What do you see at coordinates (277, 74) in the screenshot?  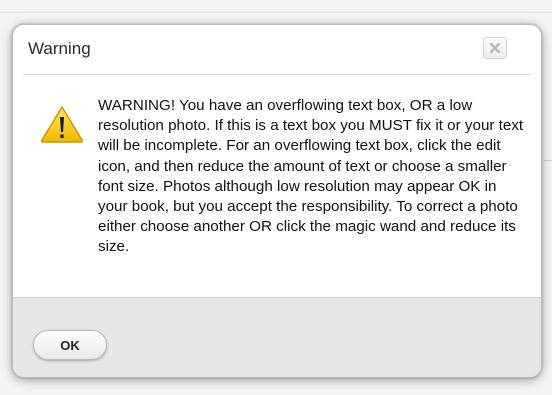 I see `title-divider` at bounding box center [277, 74].